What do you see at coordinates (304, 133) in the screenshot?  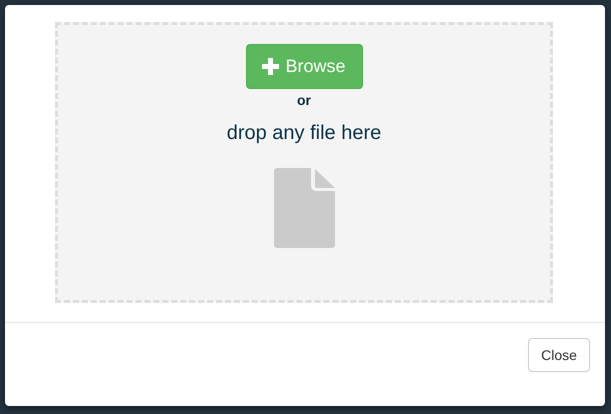 I see `drop-message: drop any file here` at bounding box center [304, 133].